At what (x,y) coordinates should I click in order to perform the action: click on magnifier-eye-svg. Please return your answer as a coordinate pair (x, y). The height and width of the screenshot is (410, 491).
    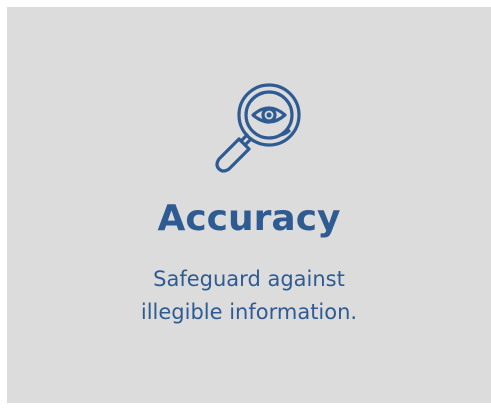
    Looking at the image, I should click on (258, 128).